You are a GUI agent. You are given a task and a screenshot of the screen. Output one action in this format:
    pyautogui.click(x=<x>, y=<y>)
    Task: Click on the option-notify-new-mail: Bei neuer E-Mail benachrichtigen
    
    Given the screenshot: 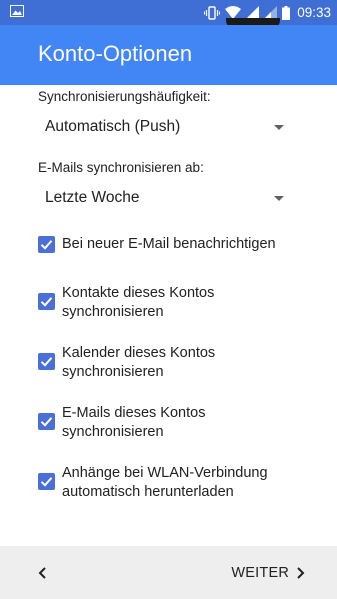 What is the action you would take?
    pyautogui.click(x=178, y=246)
    